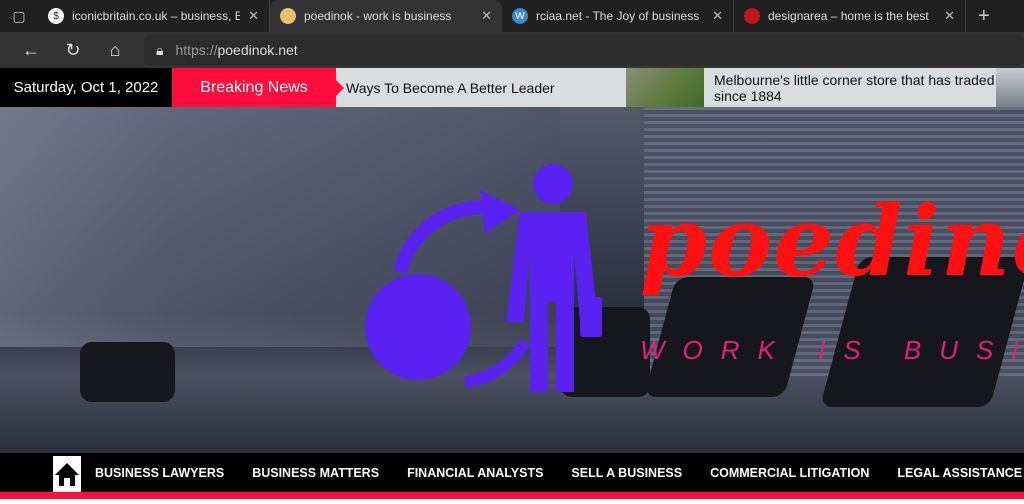  What do you see at coordinates (31, 50) in the screenshot?
I see `back-icon: ←` at bounding box center [31, 50].